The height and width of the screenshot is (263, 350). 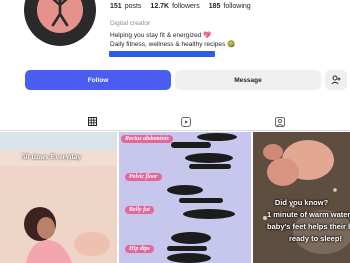 What do you see at coordinates (175, 130) in the screenshot?
I see `tabs-divider` at bounding box center [175, 130].